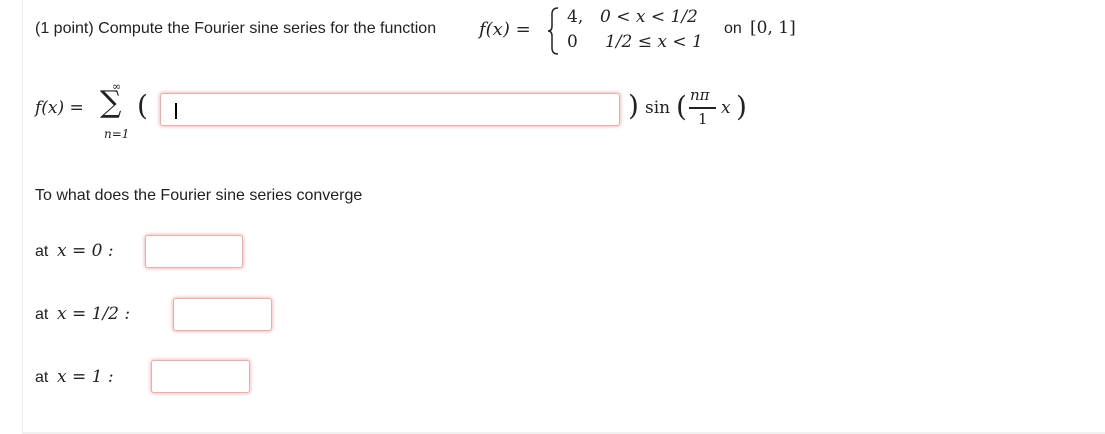  What do you see at coordinates (142, 105) in the screenshot?
I see `open-paren: (` at bounding box center [142, 105].